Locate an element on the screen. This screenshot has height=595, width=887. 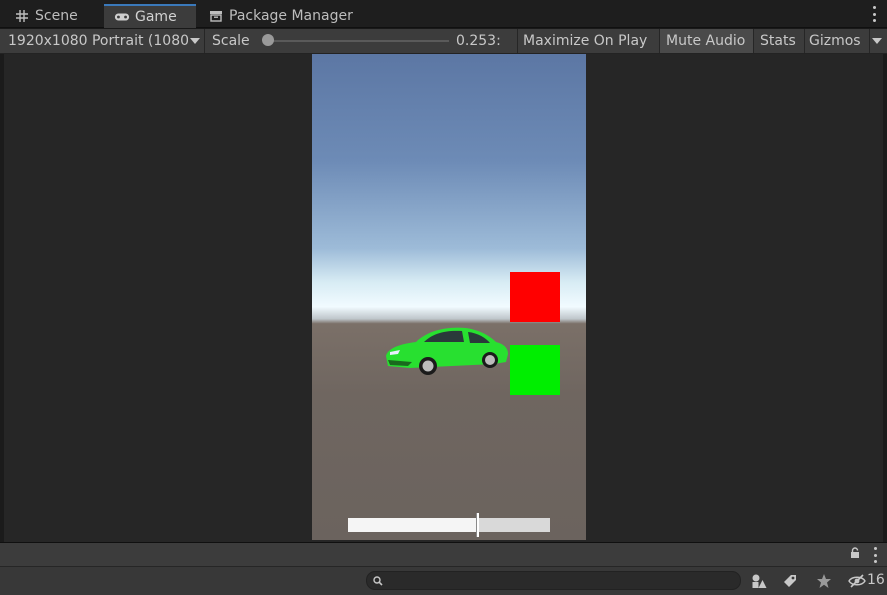
scale-slider-track is located at coordinates (358, 41).